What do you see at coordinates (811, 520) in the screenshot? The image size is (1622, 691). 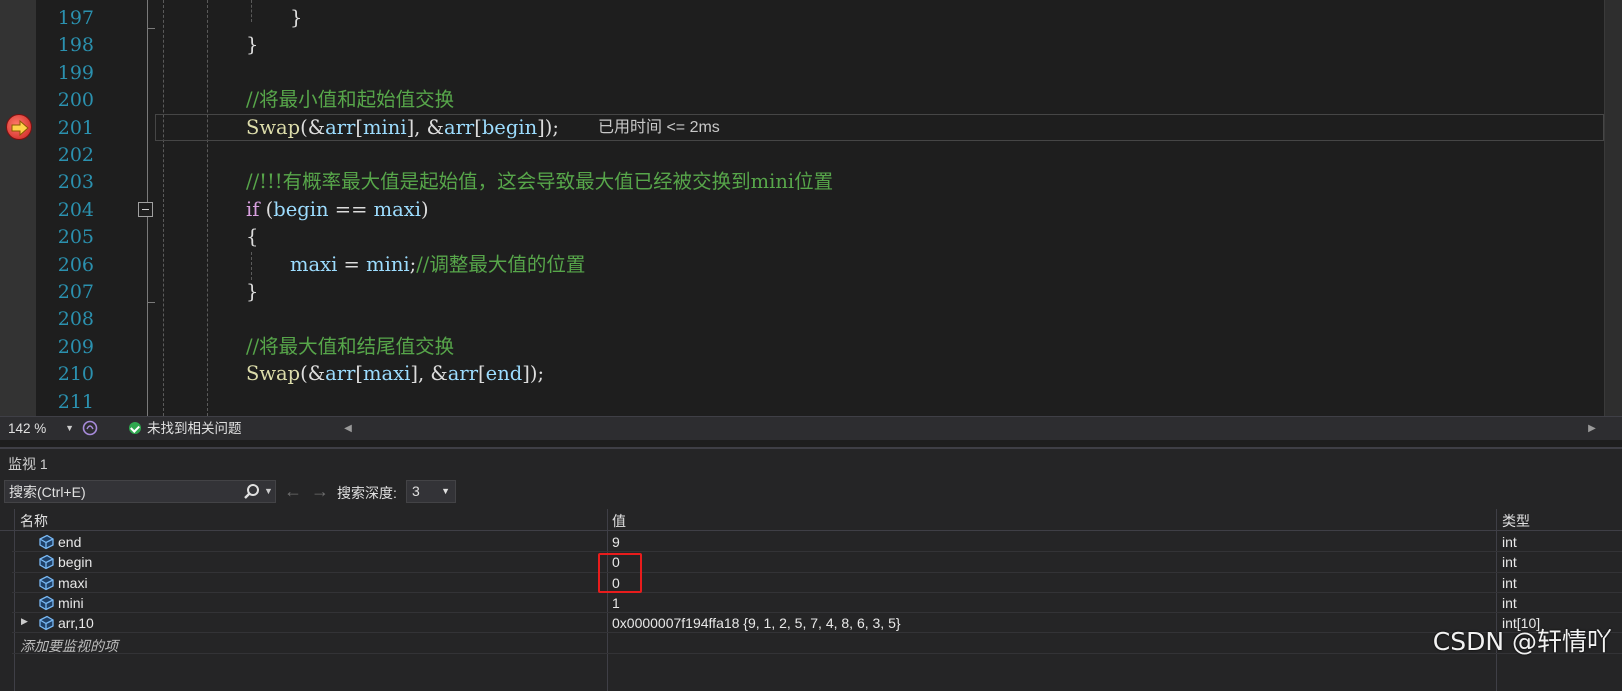 I see `grid-header: 名称 值 类型` at bounding box center [811, 520].